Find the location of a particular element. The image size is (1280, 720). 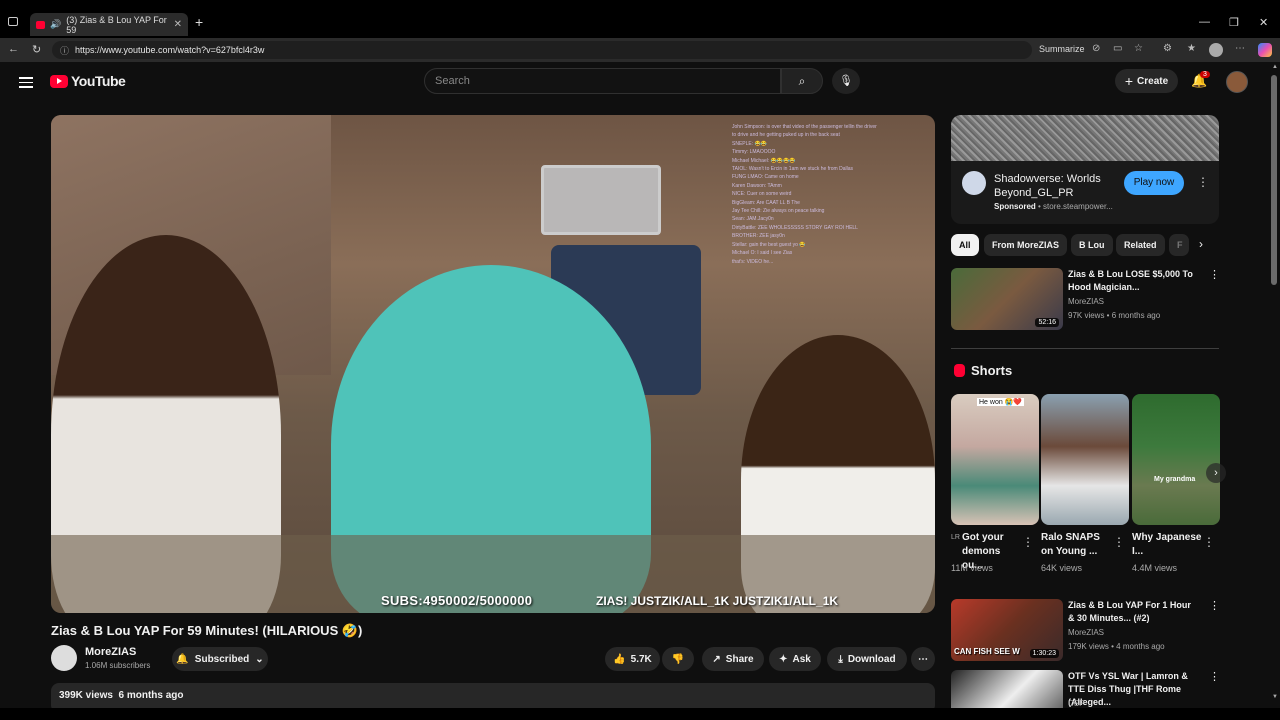

minimize-button: — is located at coordinates (1204, 22).